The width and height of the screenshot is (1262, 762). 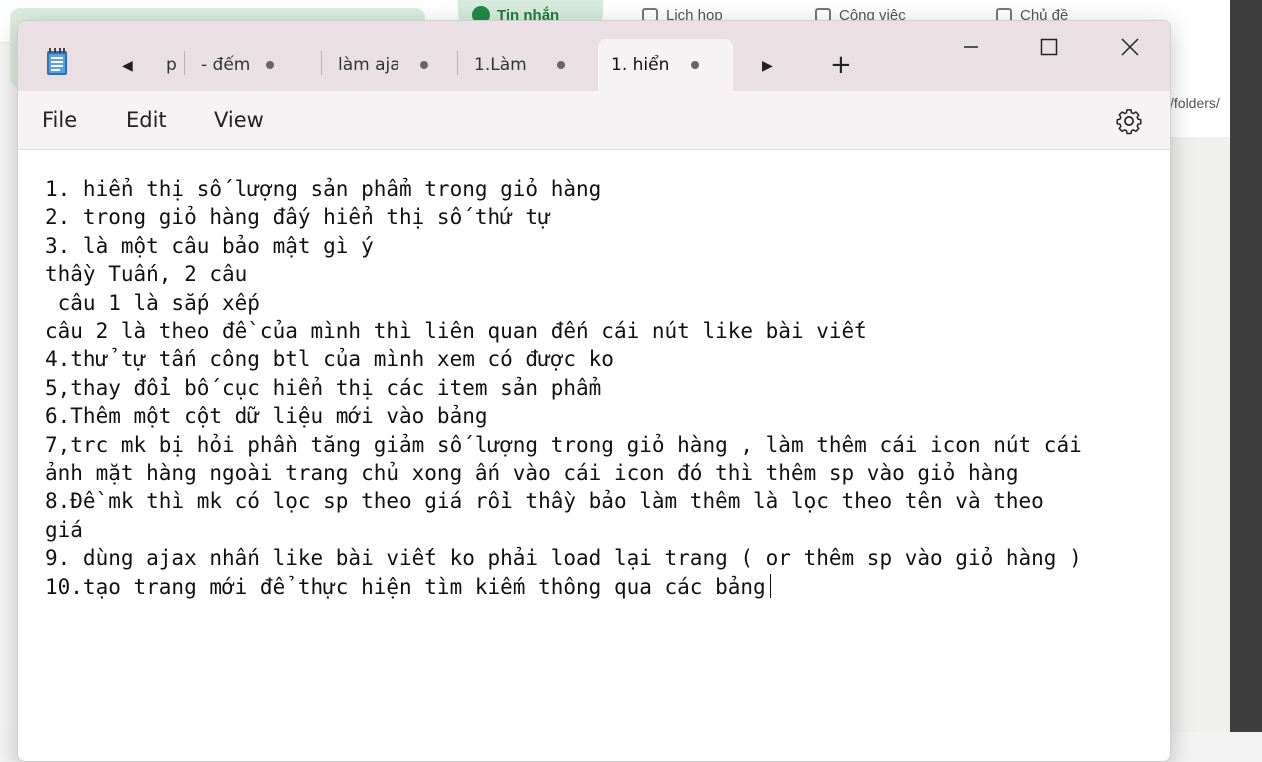 I want to click on maximize-button, so click(x=1049, y=47).